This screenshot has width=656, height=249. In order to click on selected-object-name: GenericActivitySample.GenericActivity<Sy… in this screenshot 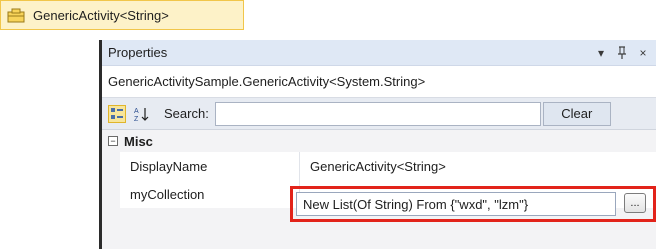, I will do `click(379, 82)`.